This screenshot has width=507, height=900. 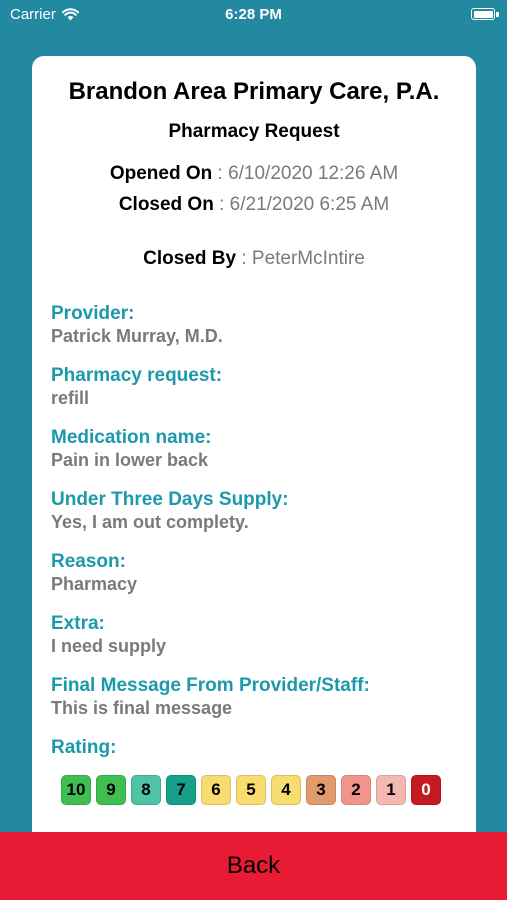 I want to click on field-value: refill, so click(x=70, y=398).